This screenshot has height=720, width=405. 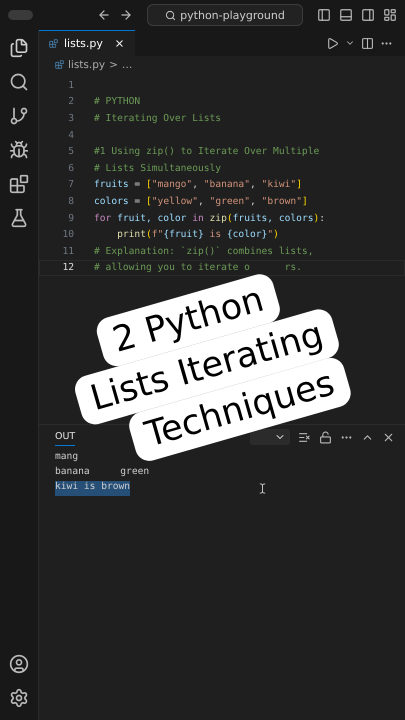 I want to click on lock-icon, so click(x=325, y=437).